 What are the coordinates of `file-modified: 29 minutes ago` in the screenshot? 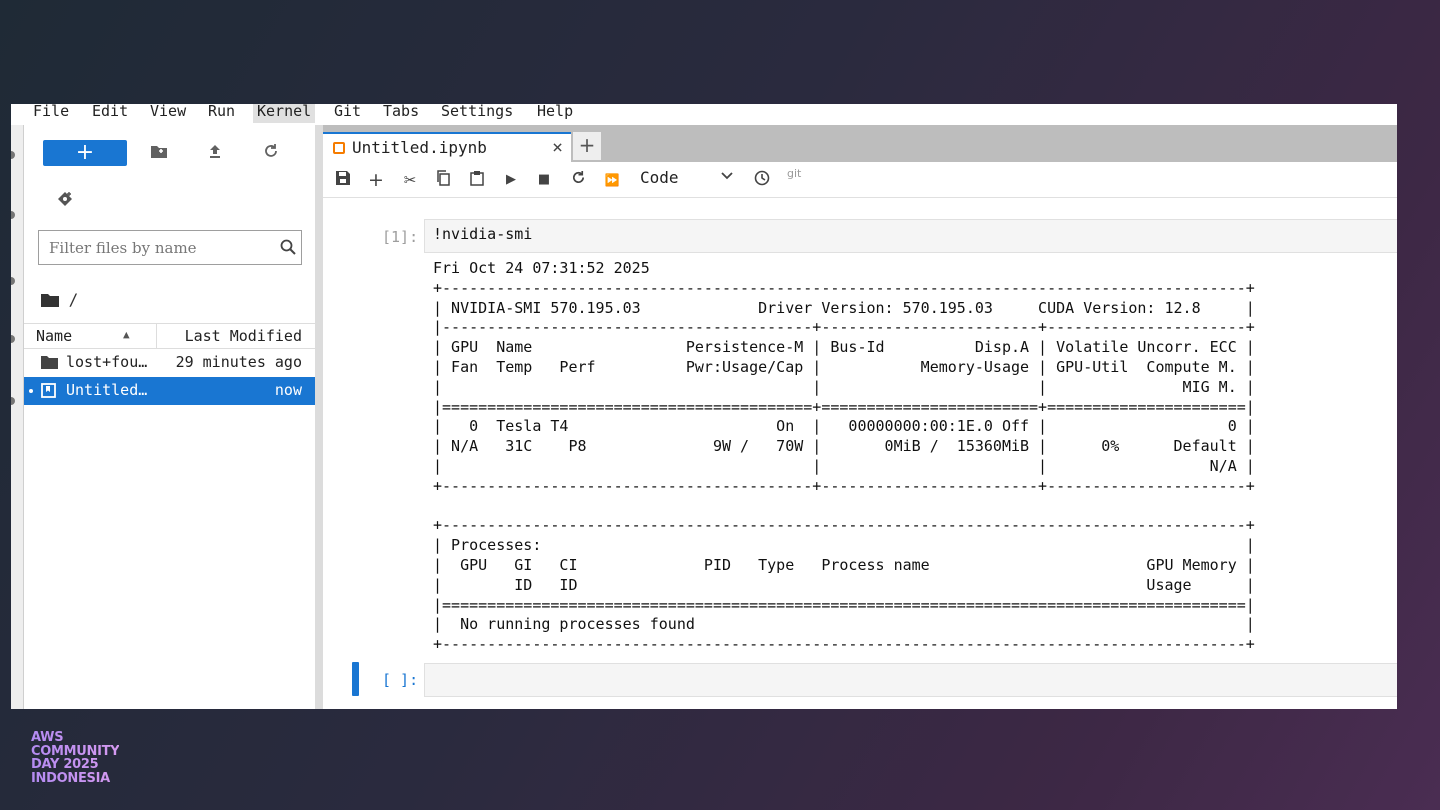 It's located at (238, 362).